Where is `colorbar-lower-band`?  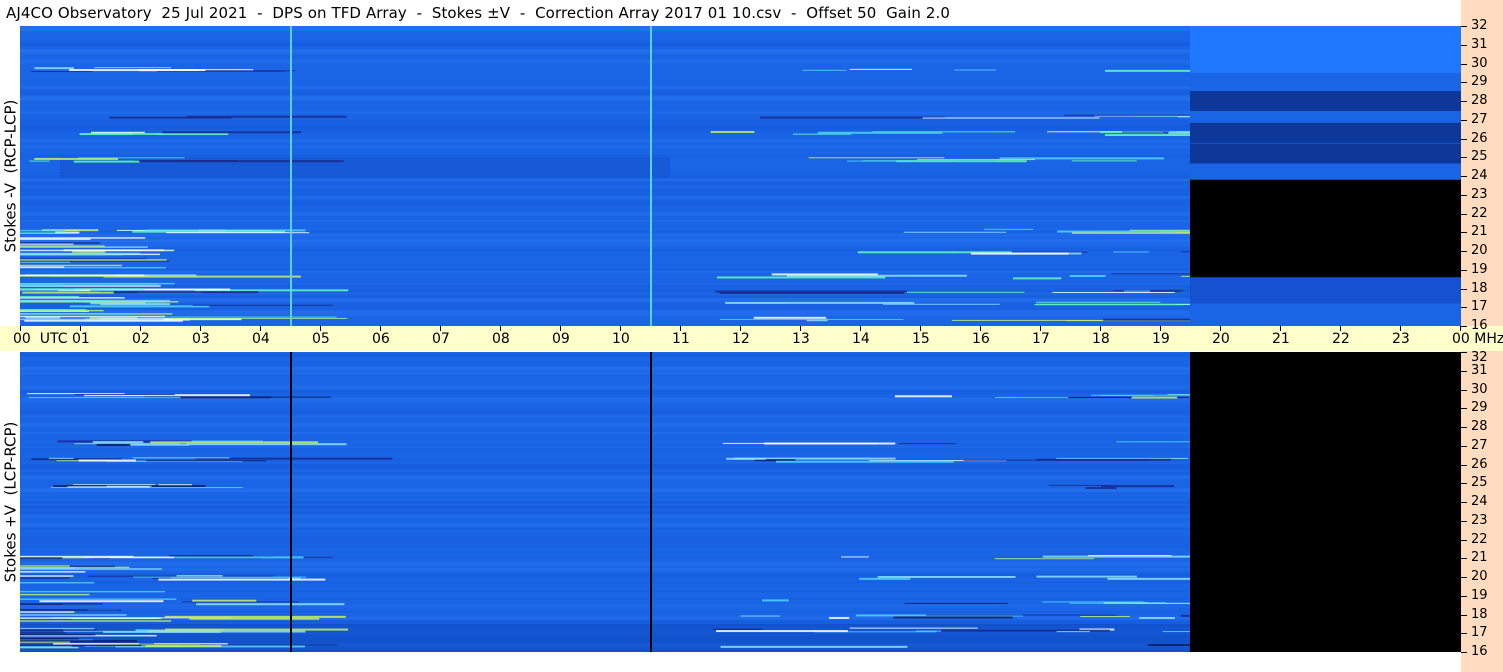
colorbar-lower-band is located at coordinates (1325, 290).